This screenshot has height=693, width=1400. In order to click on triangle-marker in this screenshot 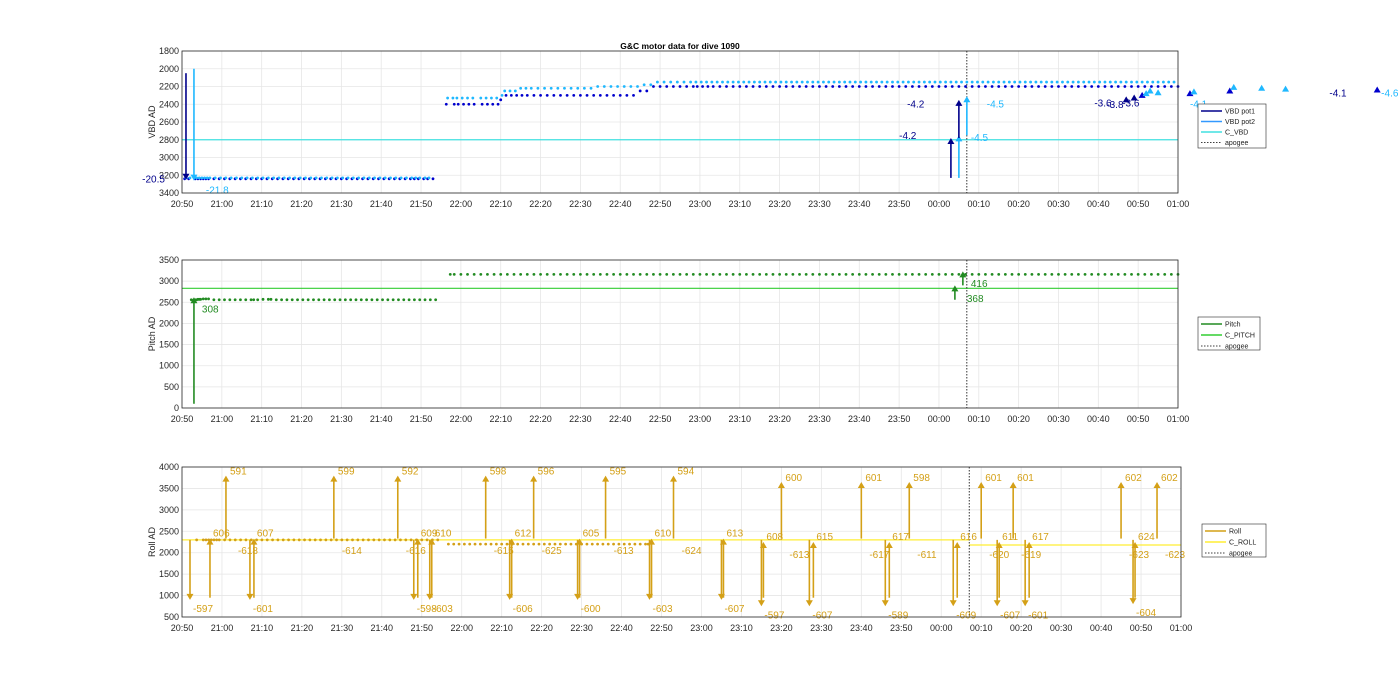, I will do `click(1262, 87)`.